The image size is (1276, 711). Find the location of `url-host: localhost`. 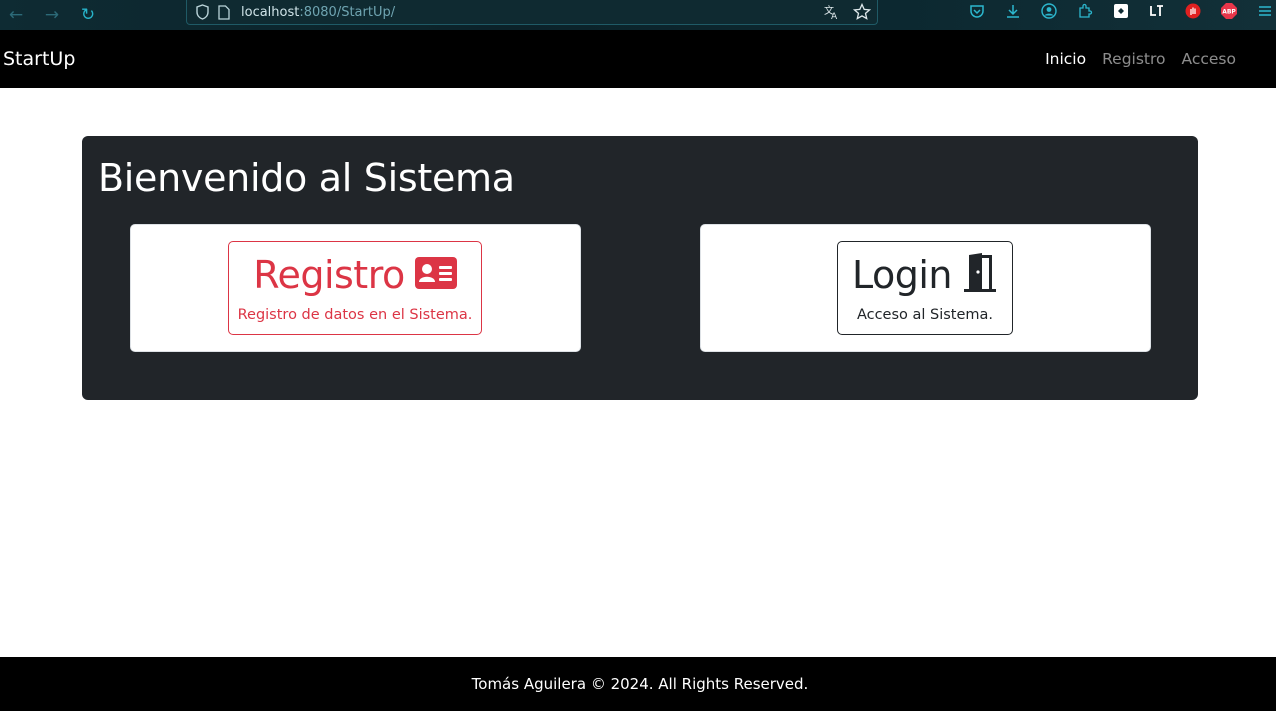

url-host: localhost is located at coordinates (270, 12).